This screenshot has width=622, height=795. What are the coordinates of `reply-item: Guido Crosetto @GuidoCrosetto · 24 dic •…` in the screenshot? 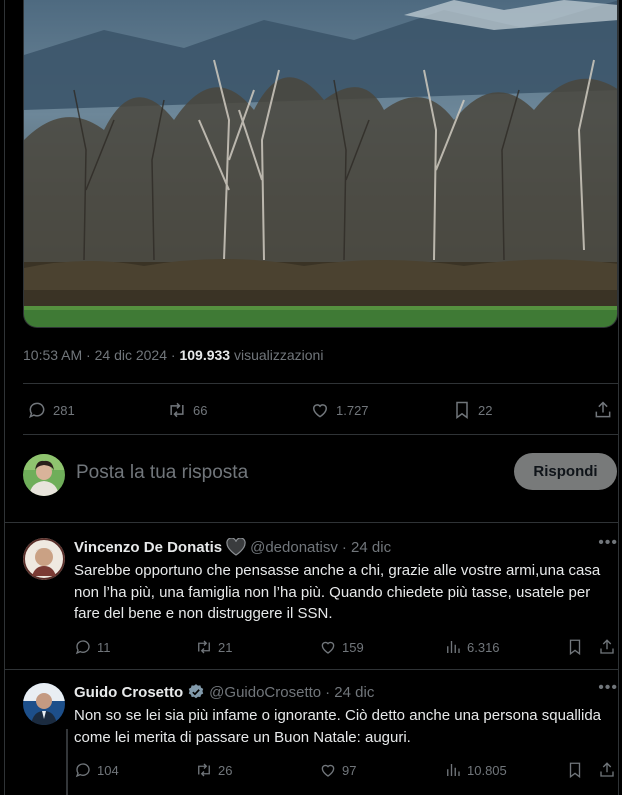 It's located at (320, 737).